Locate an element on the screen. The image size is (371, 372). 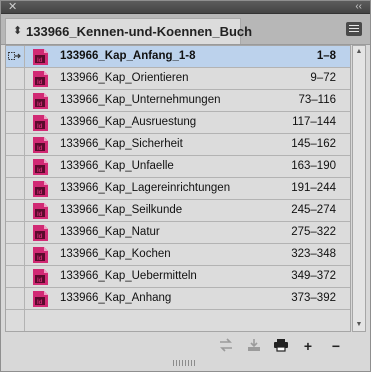
panel-menu-icon is located at coordinates (354, 29).